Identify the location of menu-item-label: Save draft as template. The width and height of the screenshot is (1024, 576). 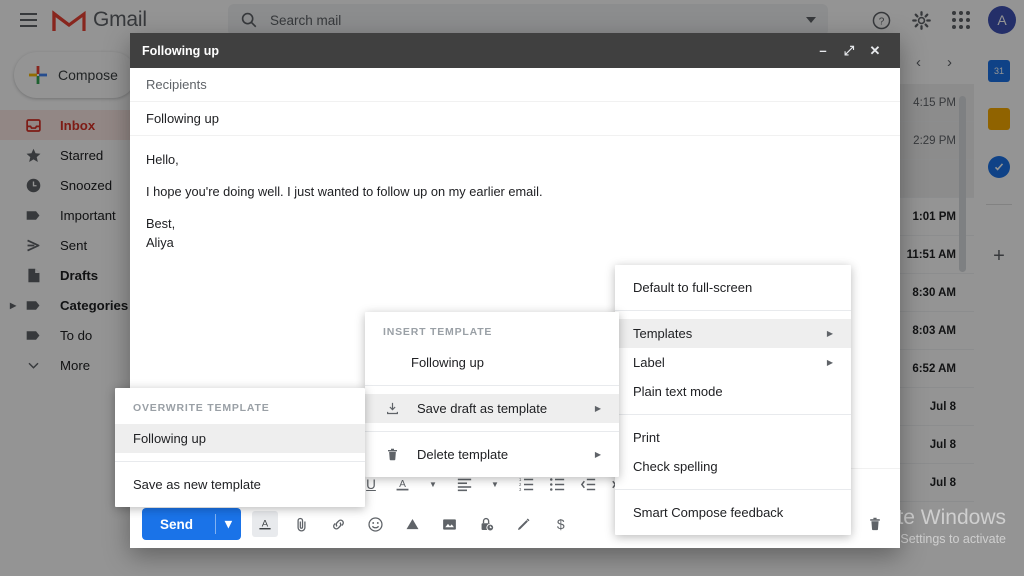
(482, 408).